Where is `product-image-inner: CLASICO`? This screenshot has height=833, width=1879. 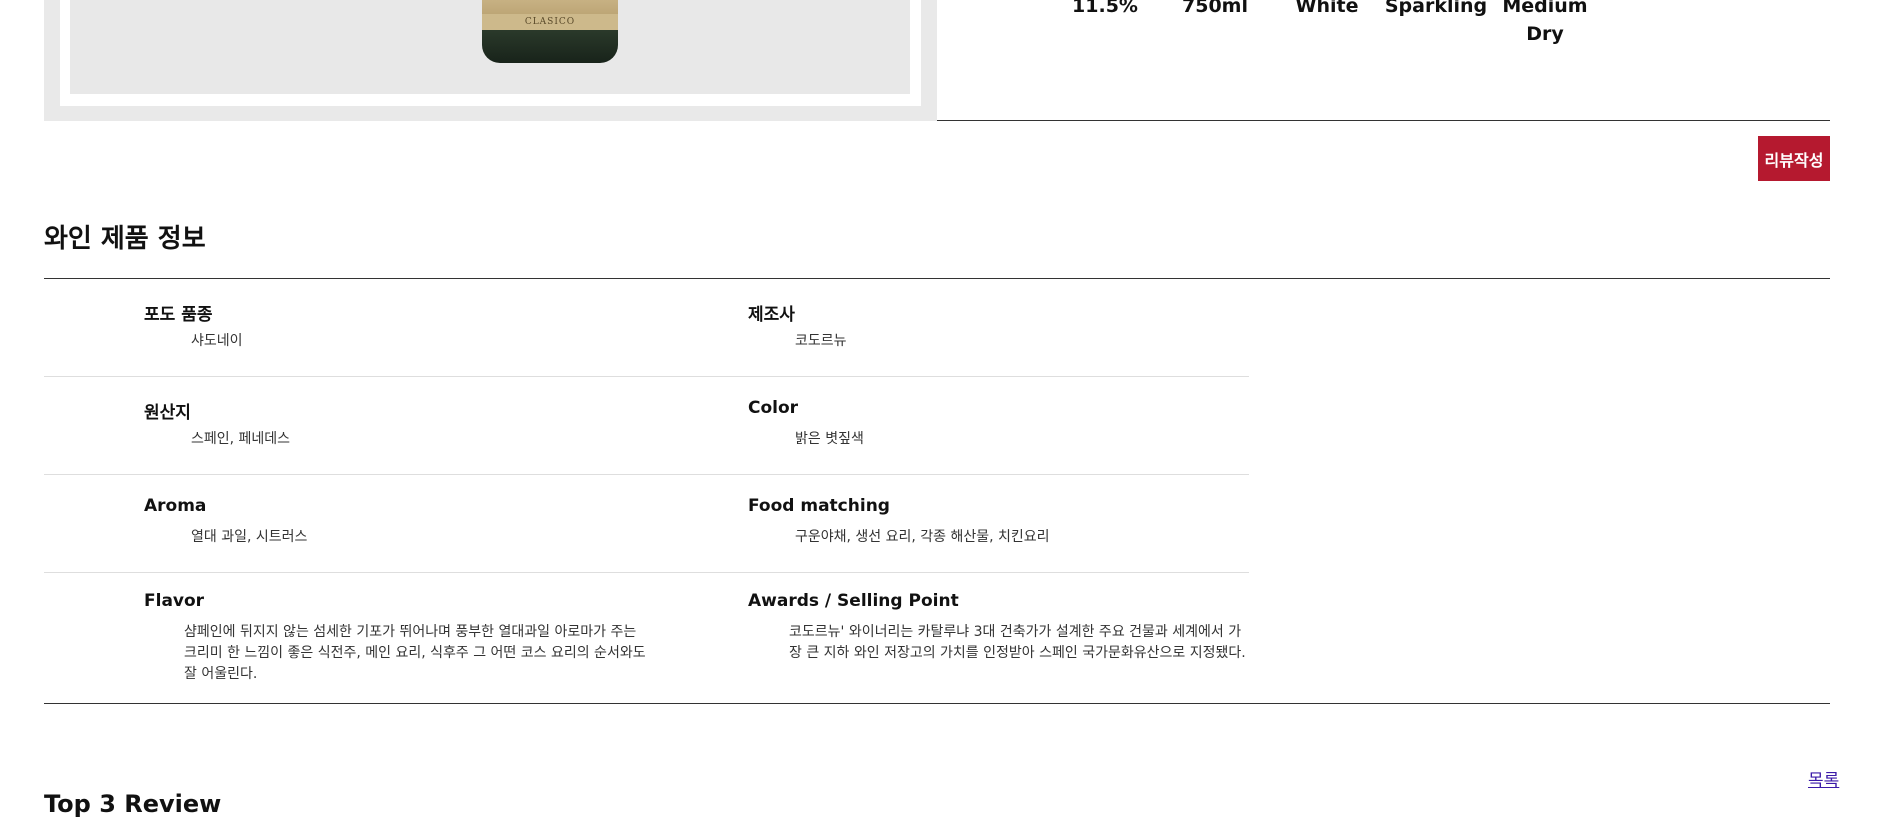 product-image-inner: CLASICO is located at coordinates (490, 53).